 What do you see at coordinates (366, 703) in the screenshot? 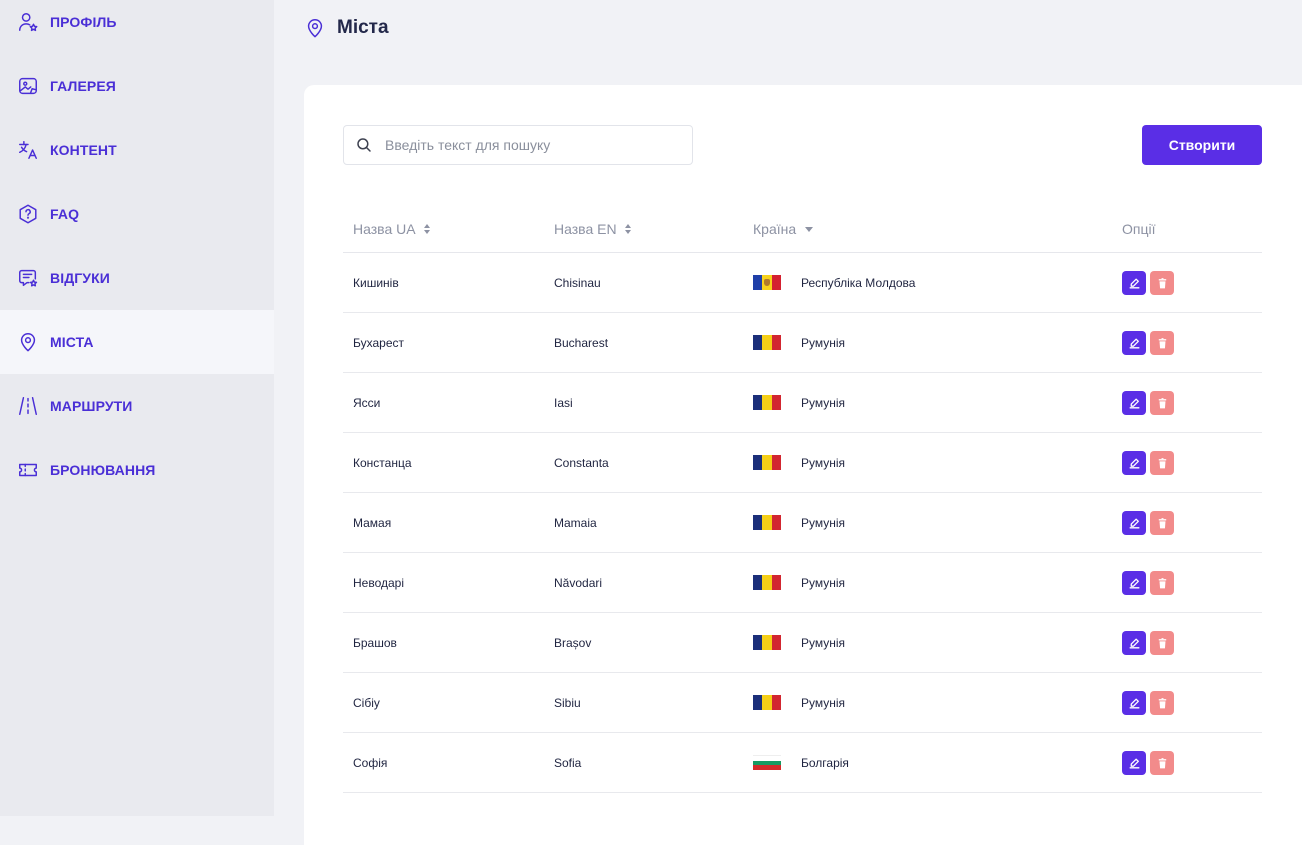
I see `cell-name-ua: Сібіу` at bounding box center [366, 703].